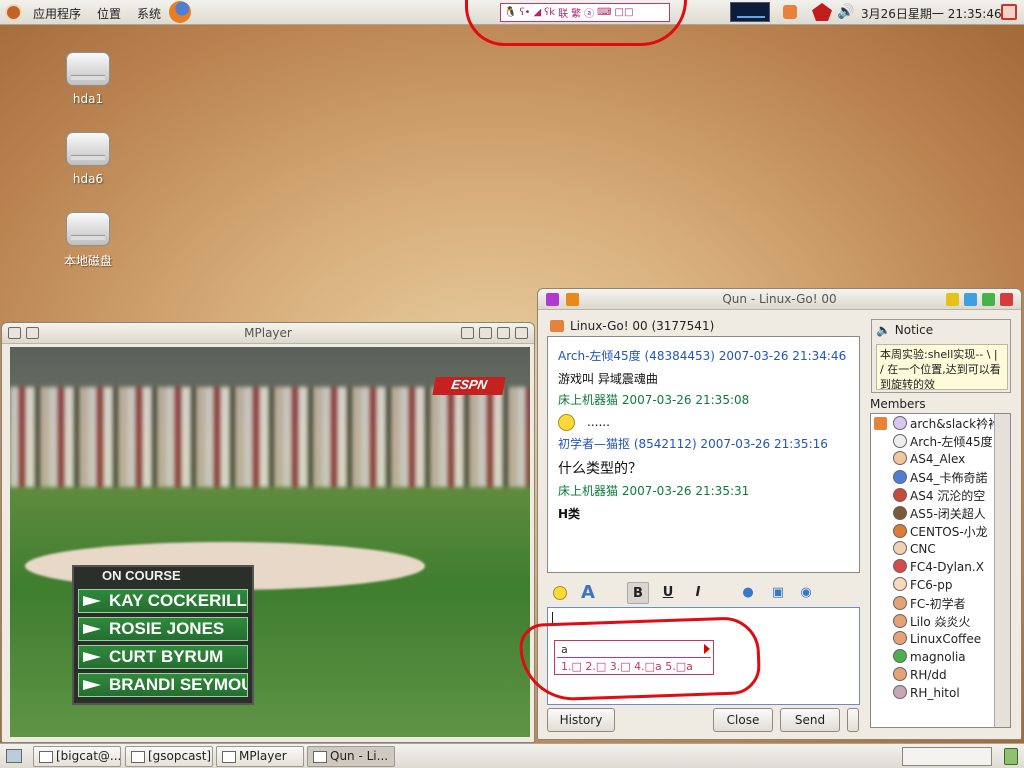  Describe the element at coordinates (57, 13) in the screenshot. I see `applications-menu: 应用程序` at that location.